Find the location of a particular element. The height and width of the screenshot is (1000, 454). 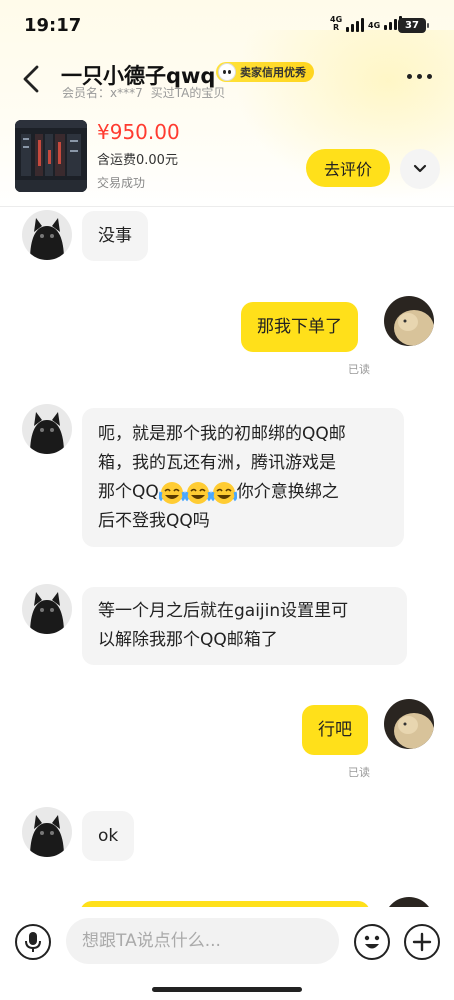

message-bubble: 那我下单了 is located at coordinates (299, 327).